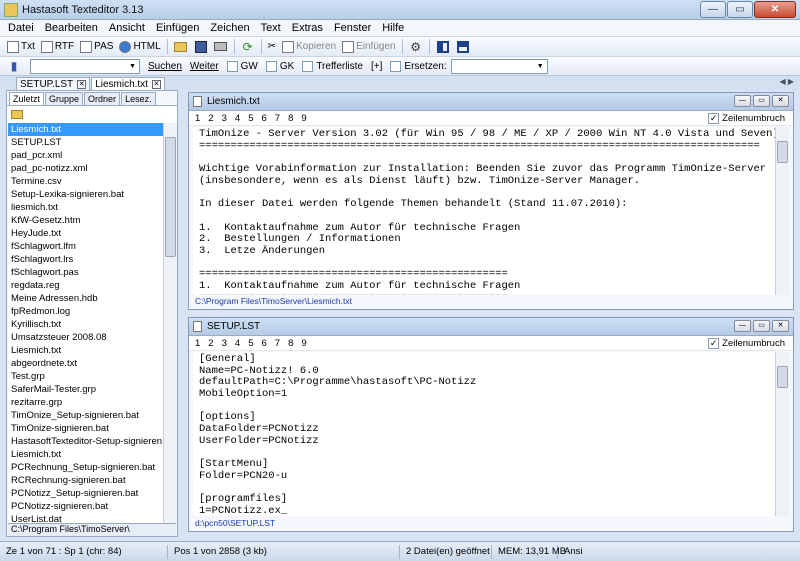 The height and width of the screenshot is (561, 800). What do you see at coordinates (85, 168) in the screenshot?
I see `list-item: pad_pc-notizz.xml` at bounding box center [85, 168].